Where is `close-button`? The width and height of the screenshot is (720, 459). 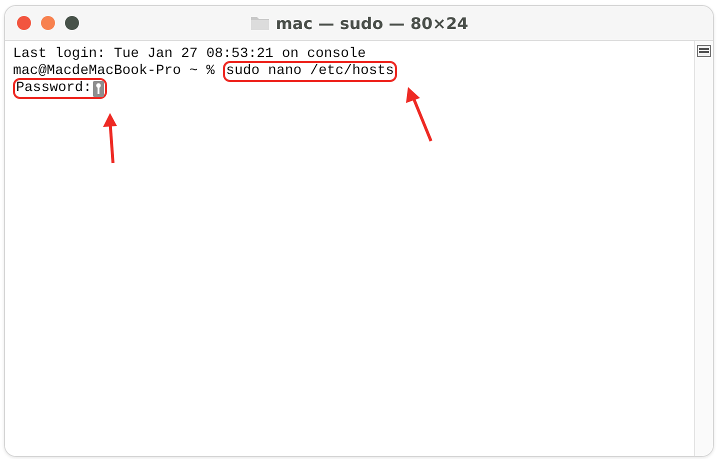 close-button is located at coordinates (24, 23).